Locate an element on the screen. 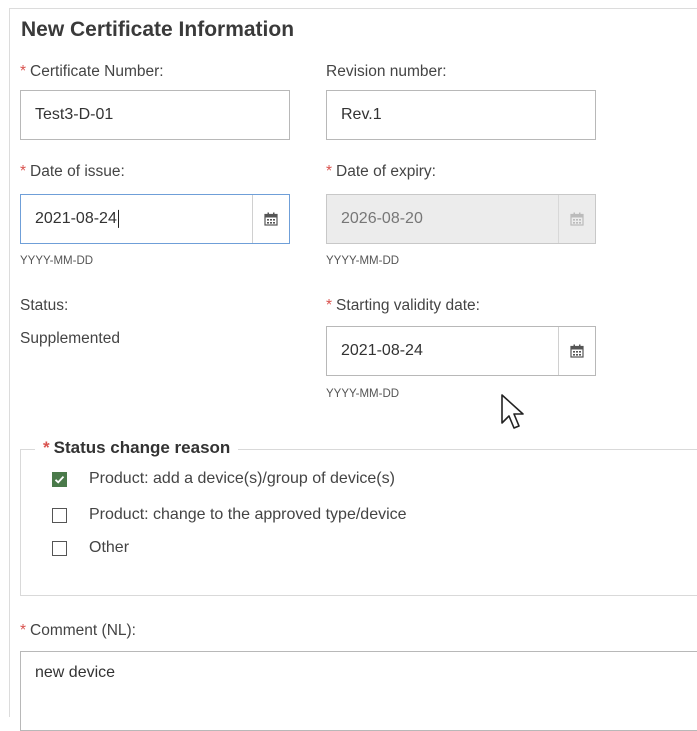  date-of-expiry-input: 2026-08-20 is located at coordinates (461, 219).